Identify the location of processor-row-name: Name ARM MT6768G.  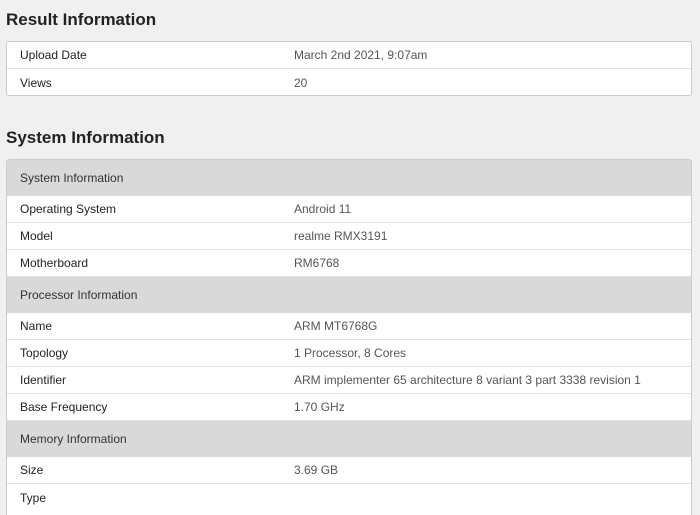
(349, 326).